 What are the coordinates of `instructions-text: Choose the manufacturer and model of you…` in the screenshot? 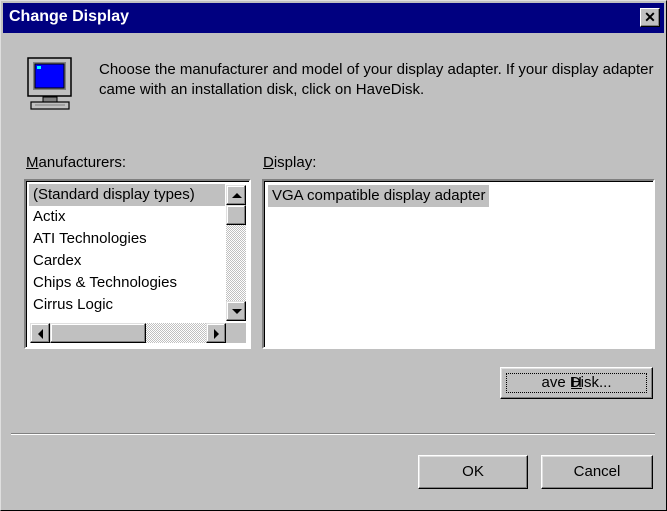 It's located at (376, 79).